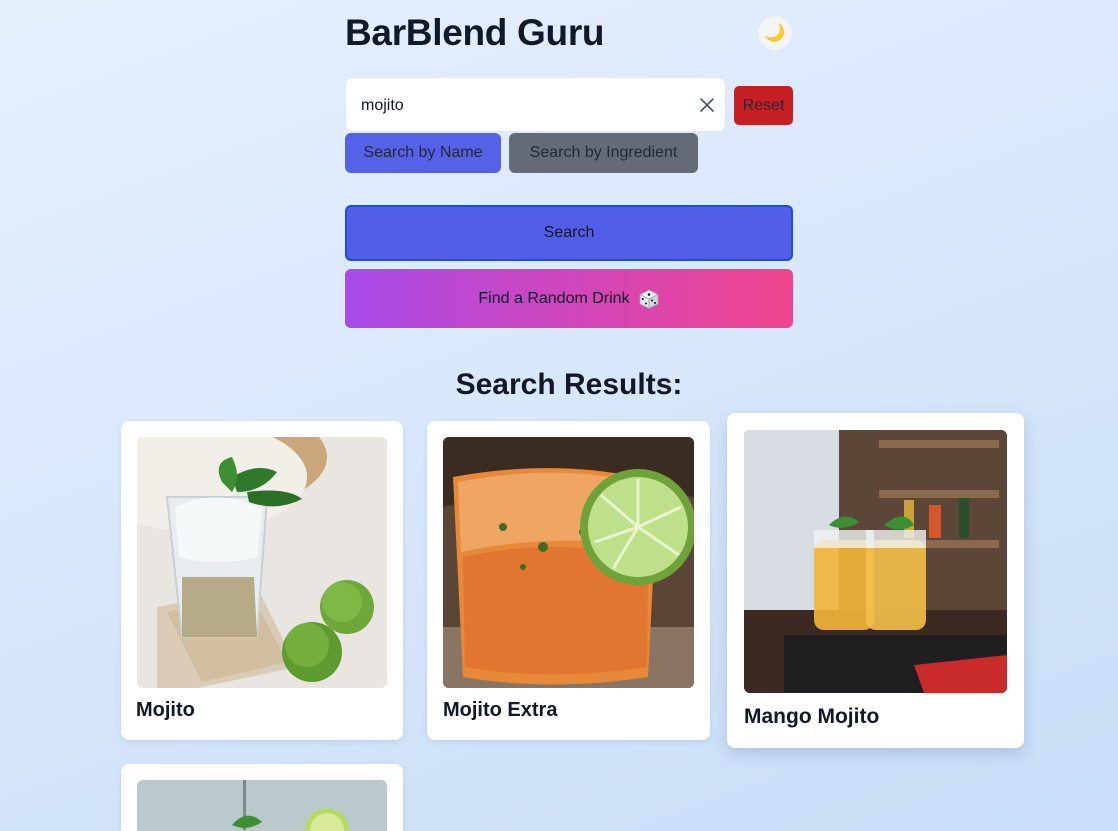 The image size is (1118, 831). I want to click on drink-card, so click(262, 797).